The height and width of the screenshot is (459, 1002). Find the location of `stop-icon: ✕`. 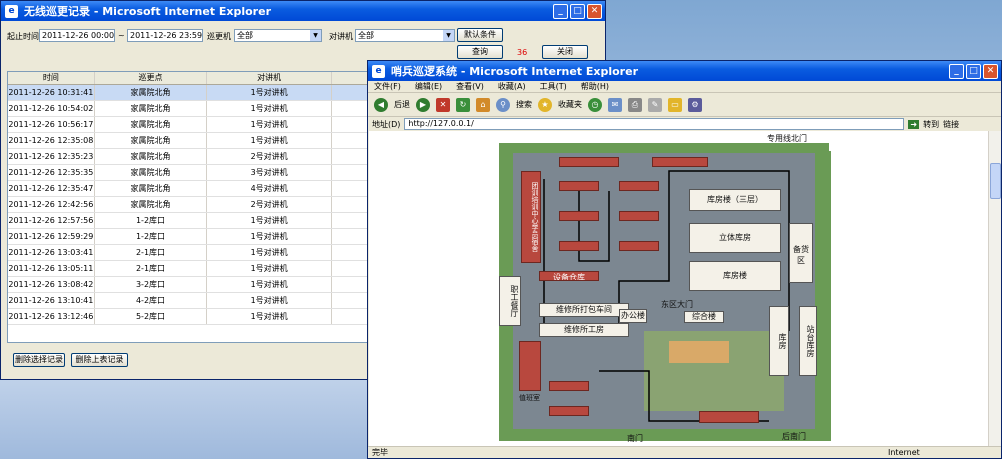

stop-icon: ✕ is located at coordinates (443, 104).